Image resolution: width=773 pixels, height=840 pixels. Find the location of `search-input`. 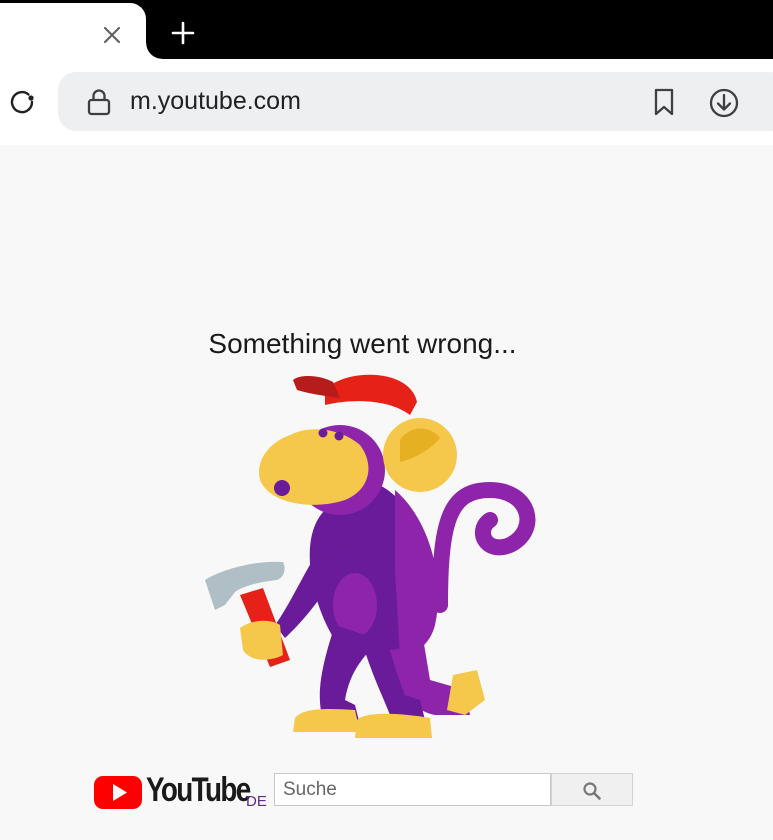

search-input is located at coordinates (412, 789).